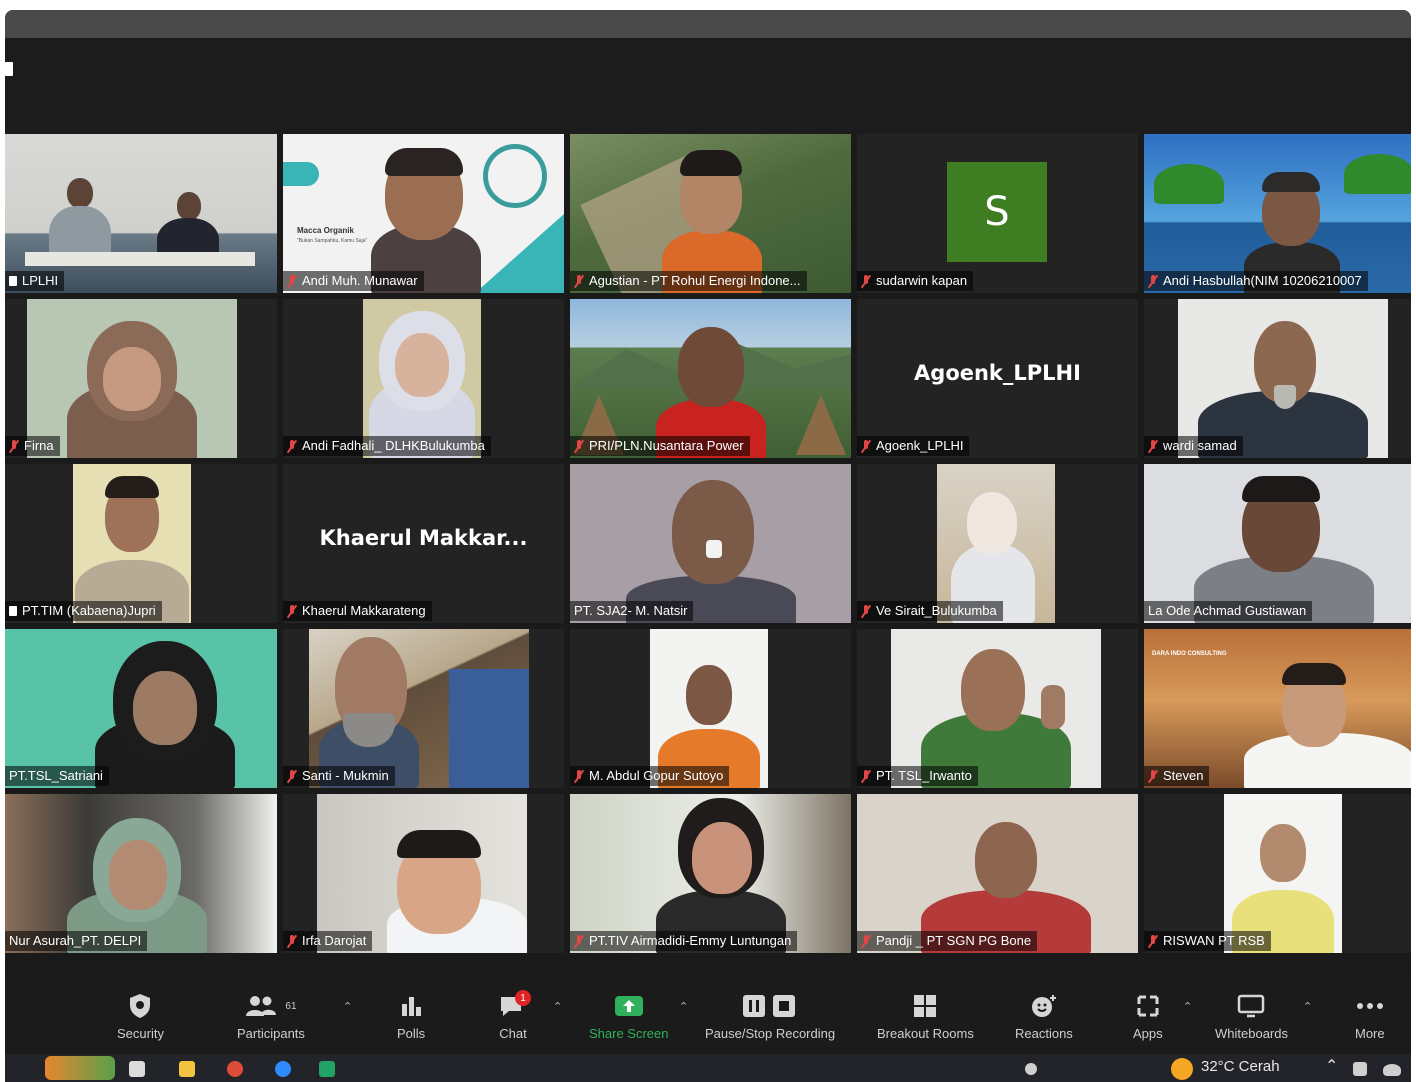 The image size is (1416, 1082). I want to click on participant-tile: Ve Sirait_Bulukumba, so click(997, 543).